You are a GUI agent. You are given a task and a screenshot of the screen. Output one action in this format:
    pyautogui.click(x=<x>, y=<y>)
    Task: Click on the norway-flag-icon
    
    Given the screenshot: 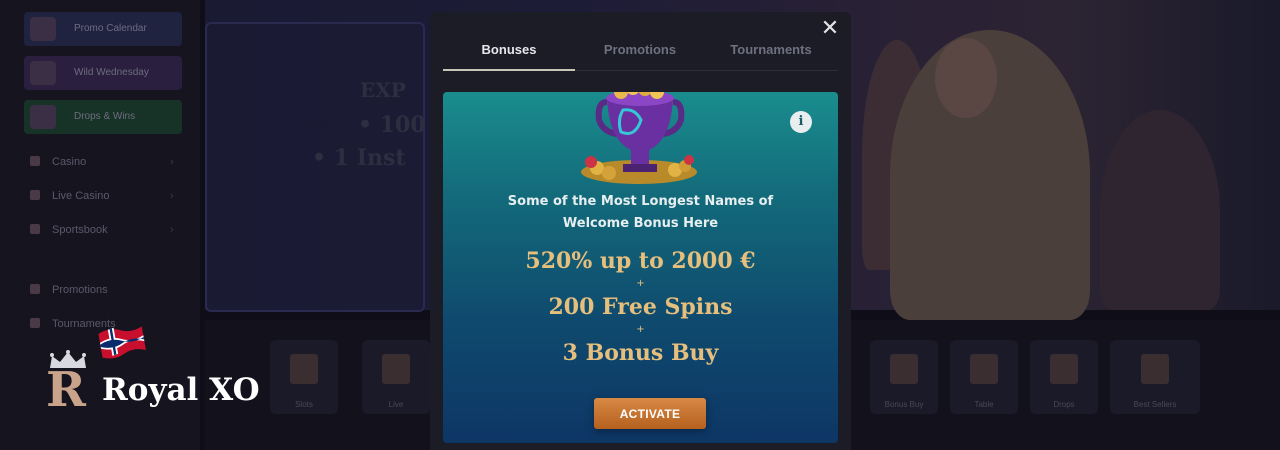 What is the action you would take?
    pyautogui.click(x=122, y=342)
    